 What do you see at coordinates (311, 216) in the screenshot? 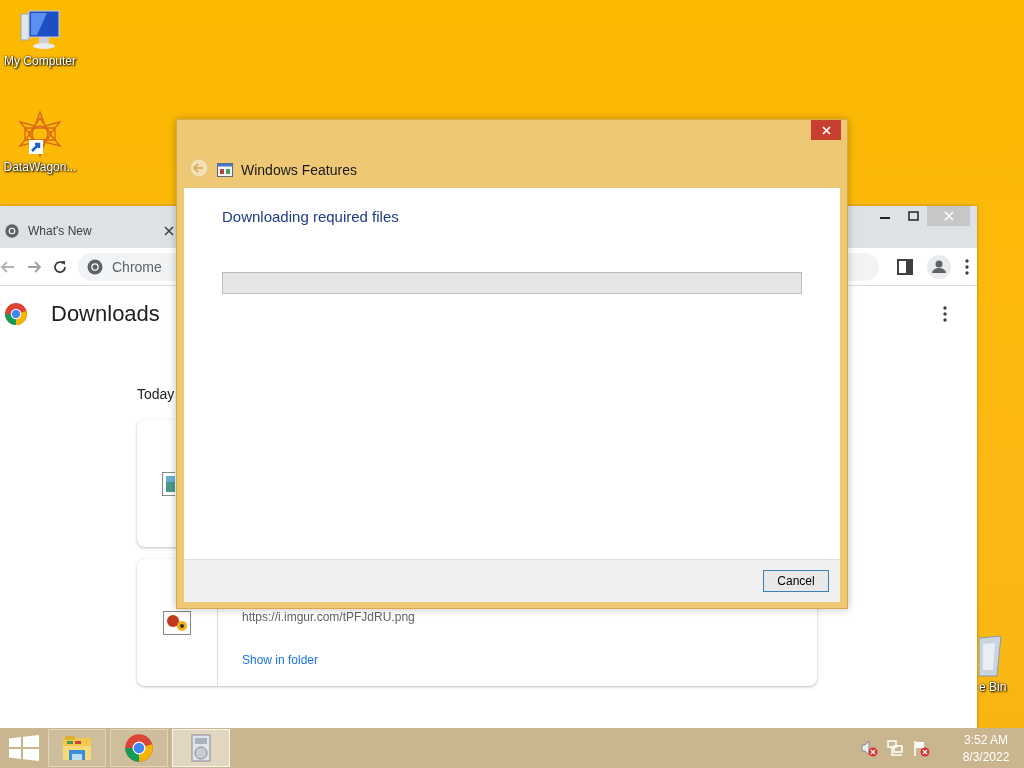
I see `dialog-heading: Downloading required files` at bounding box center [311, 216].